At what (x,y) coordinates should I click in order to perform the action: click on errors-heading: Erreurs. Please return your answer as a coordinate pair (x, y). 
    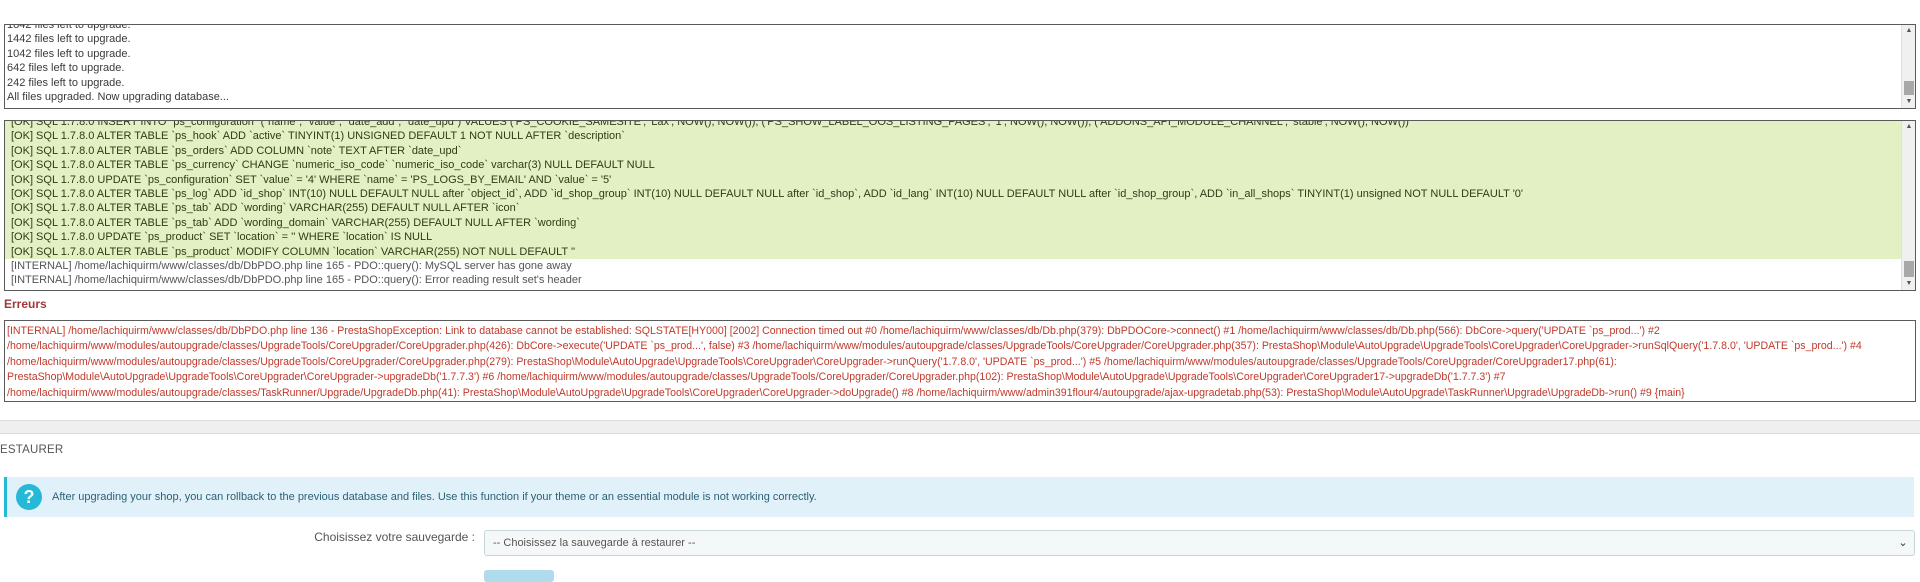
    Looking at the image, I should click on (25, 304).